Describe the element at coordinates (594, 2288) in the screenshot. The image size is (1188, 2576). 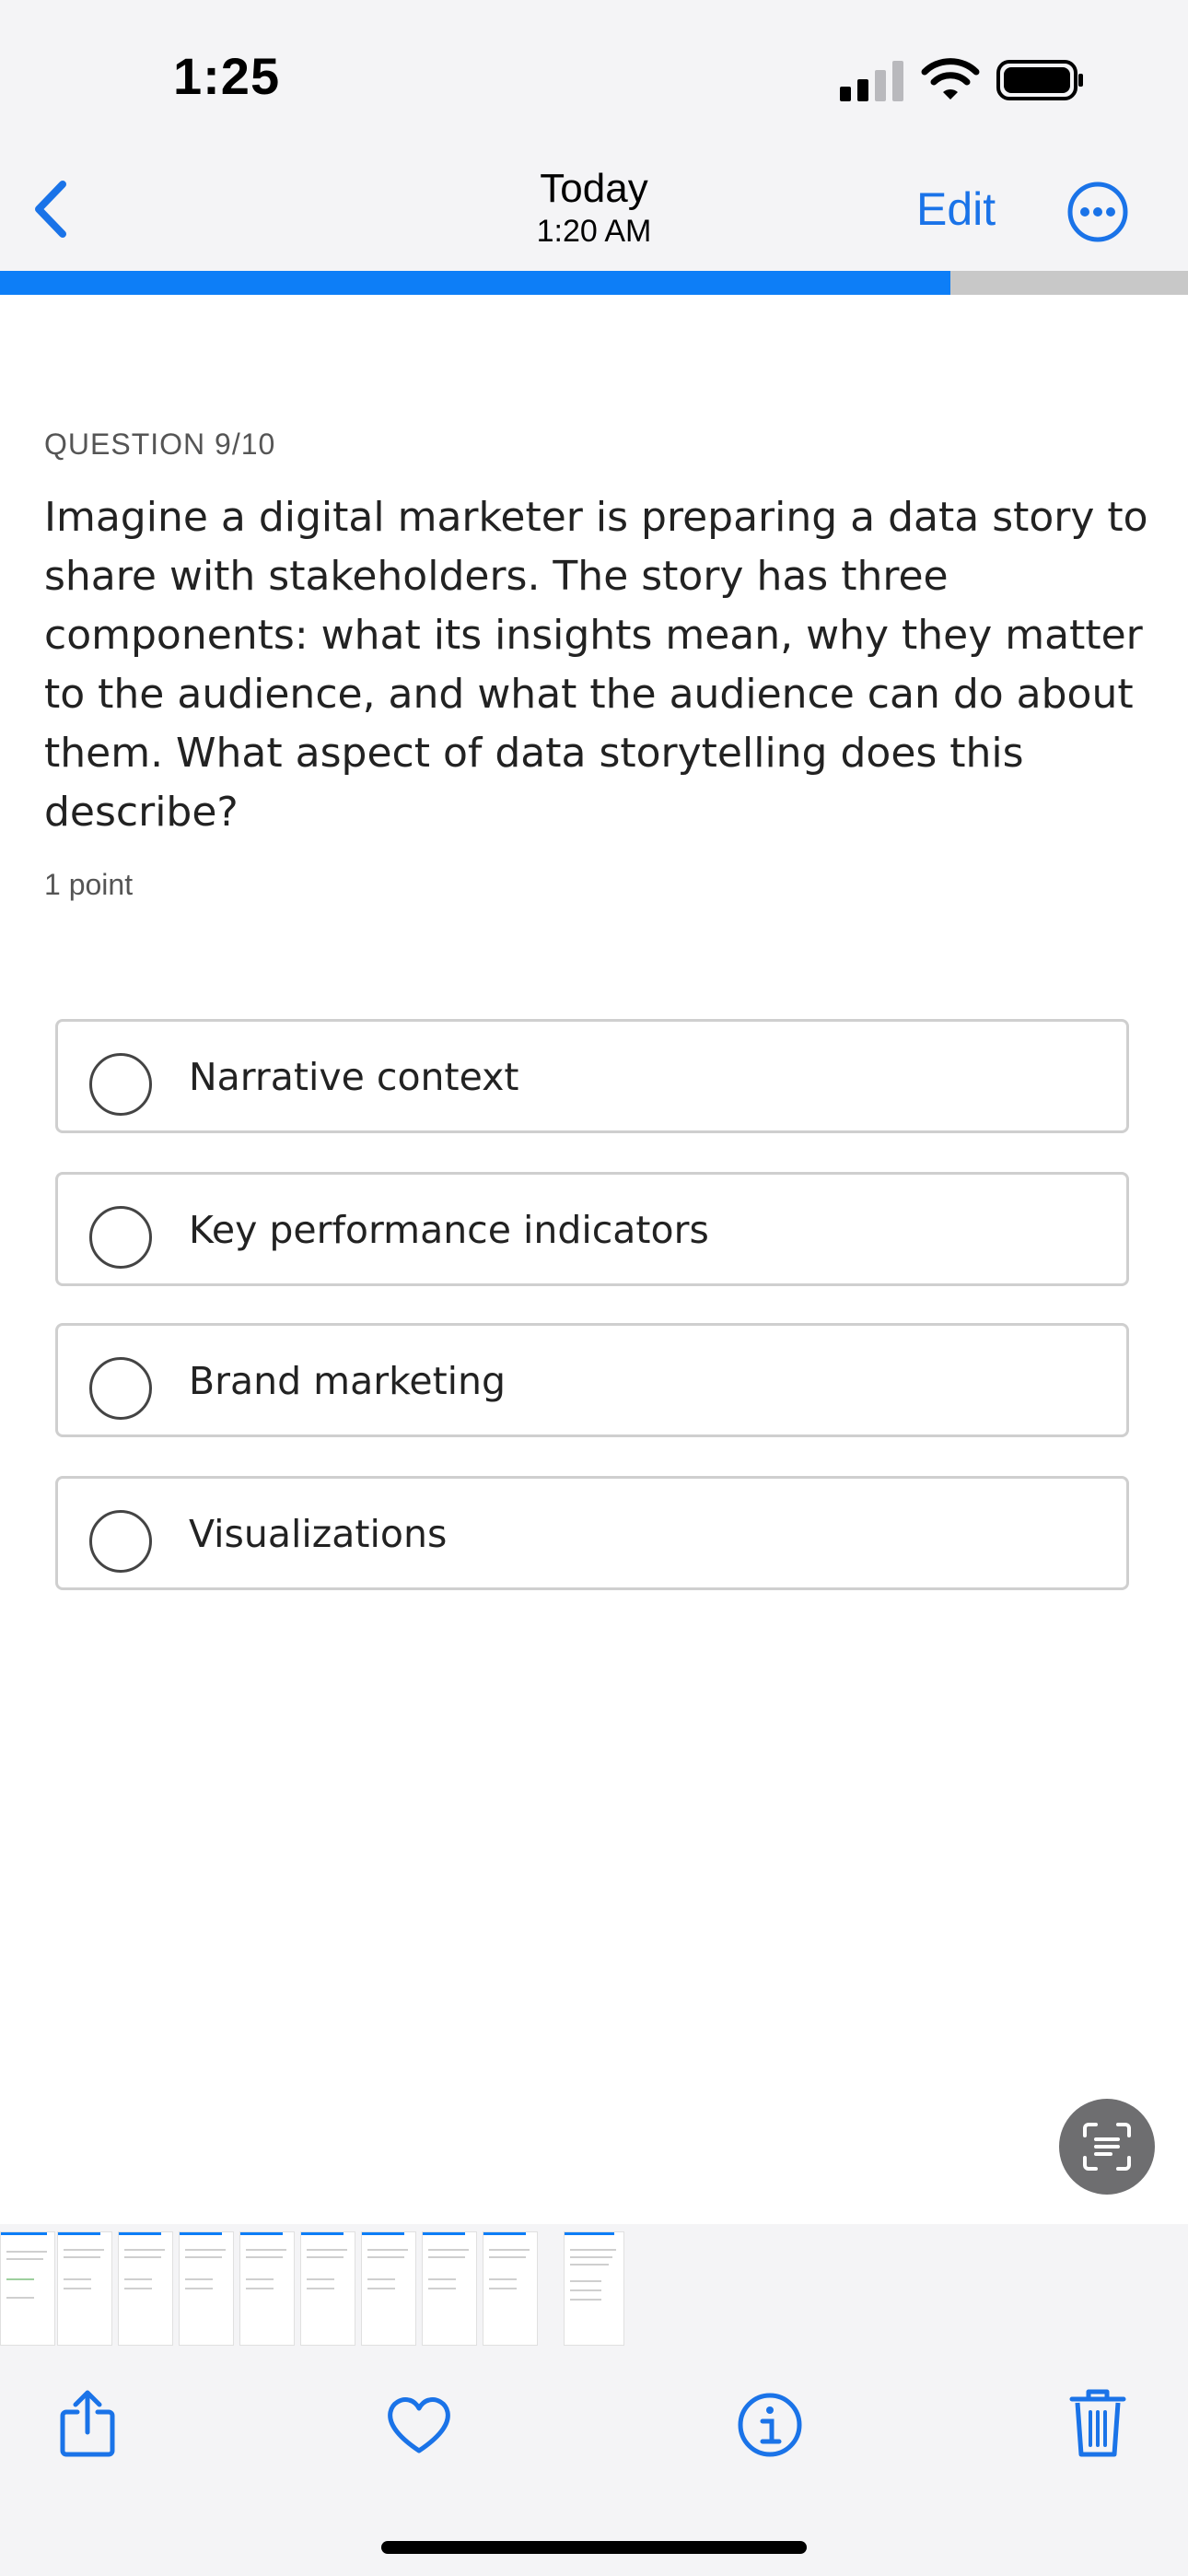
I see `thumbnail-selected` at that location.